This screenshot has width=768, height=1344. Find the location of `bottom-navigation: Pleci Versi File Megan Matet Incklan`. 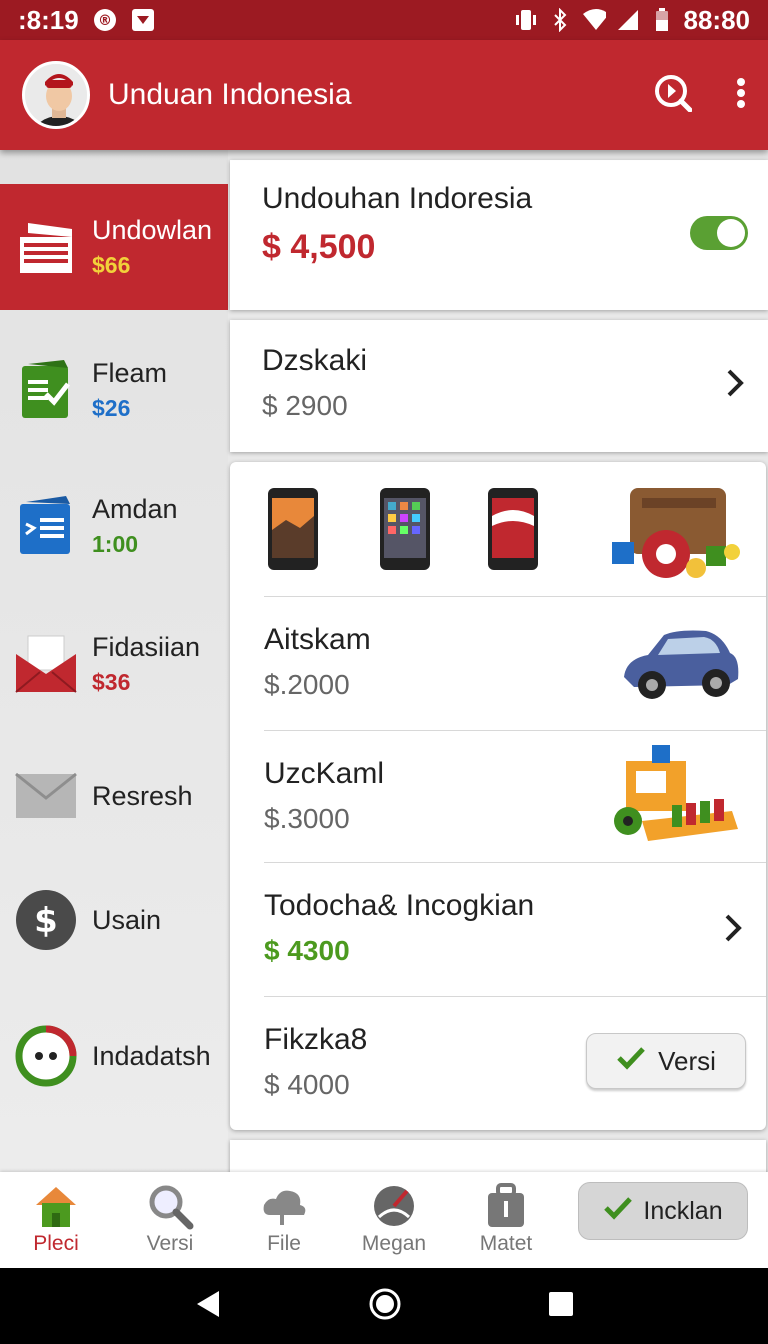

bottom-navigation: Pleci Versi File Megan Matet Incklan is located at coordinates (384, 1220).